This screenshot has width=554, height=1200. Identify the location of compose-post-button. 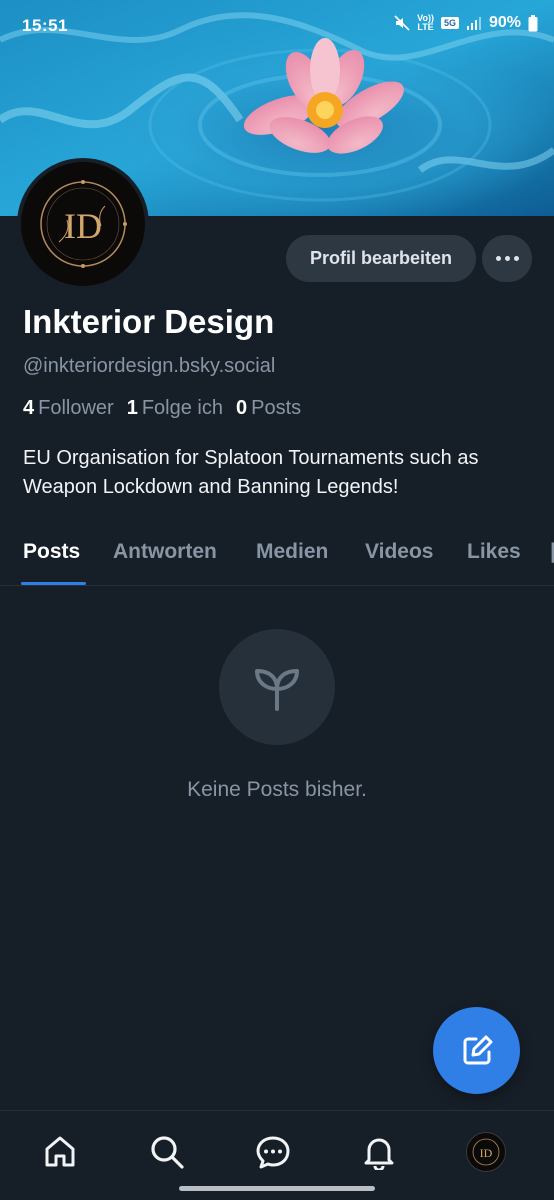
(476, 1050).